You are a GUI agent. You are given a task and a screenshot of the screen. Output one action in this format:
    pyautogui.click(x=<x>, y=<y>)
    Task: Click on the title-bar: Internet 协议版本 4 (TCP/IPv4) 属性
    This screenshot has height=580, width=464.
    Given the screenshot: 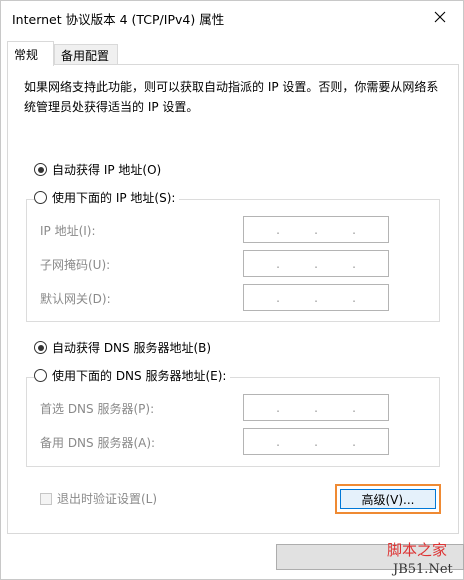 What is the action you would take?
    pyautogui.click(x=232, y=17)
    